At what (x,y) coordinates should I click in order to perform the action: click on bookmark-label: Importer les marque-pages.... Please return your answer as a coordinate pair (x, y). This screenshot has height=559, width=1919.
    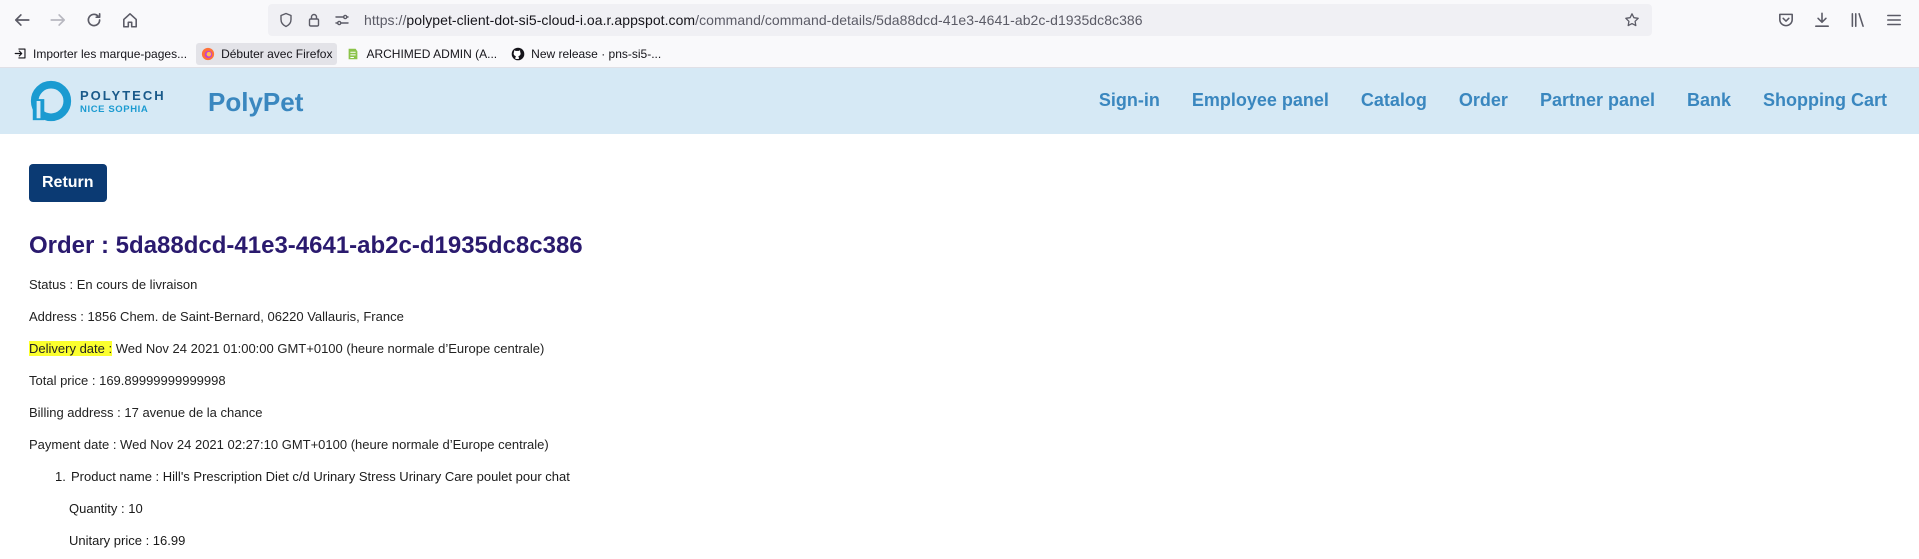
    Looking at the image, I should click on (110, 53).